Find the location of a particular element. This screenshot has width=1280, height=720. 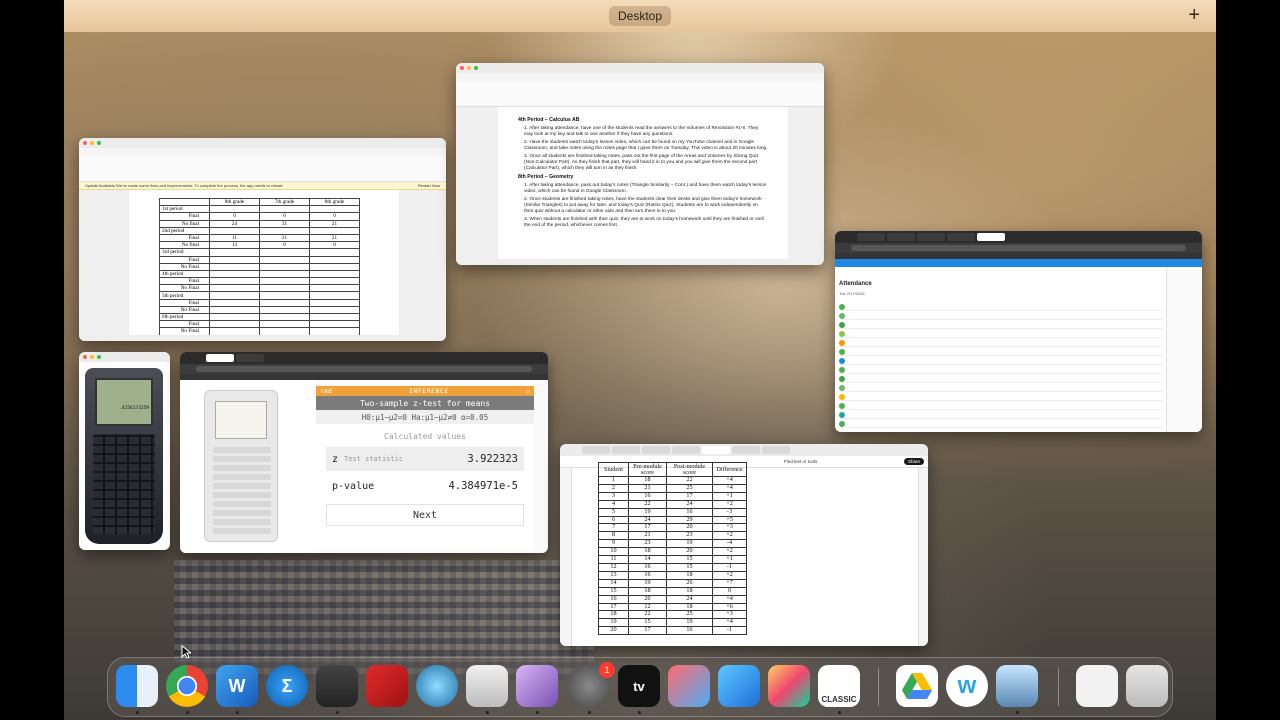

table-cell: -1 is located at coordinates (729, 631).